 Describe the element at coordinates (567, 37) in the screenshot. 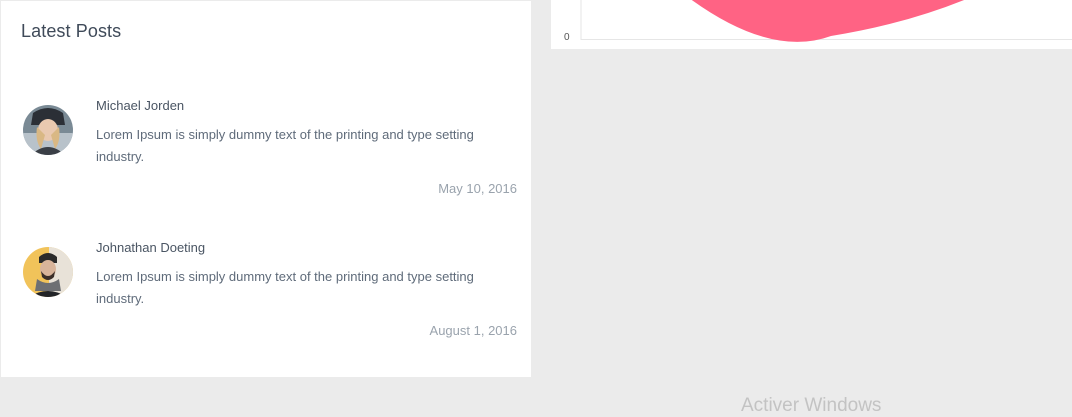

I see `y-axis-tick-label: 0` at that location.